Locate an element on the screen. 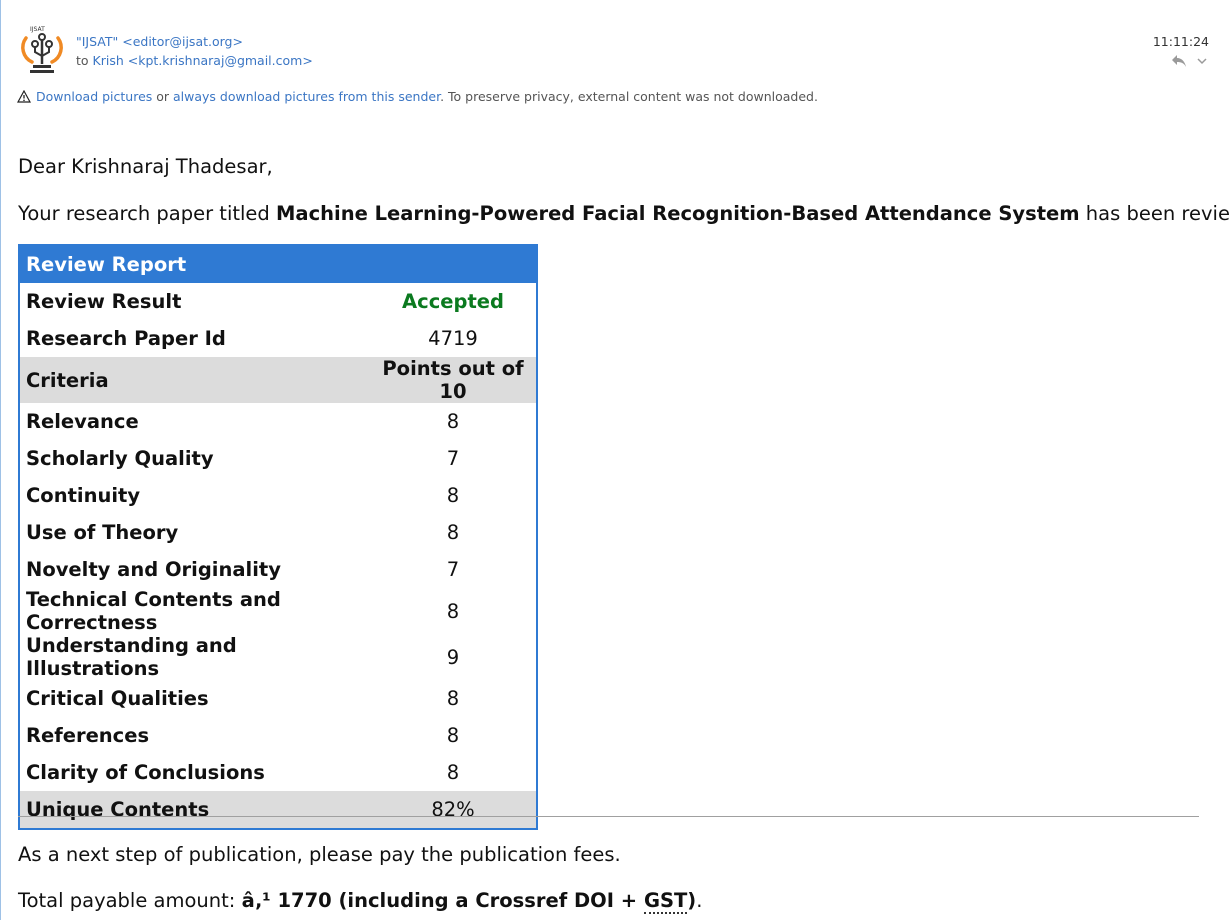 Image resolution: width=1229 pixels, height=920 pixels. criteria-row: Relevance 8 is located at coordinates (278, 421).